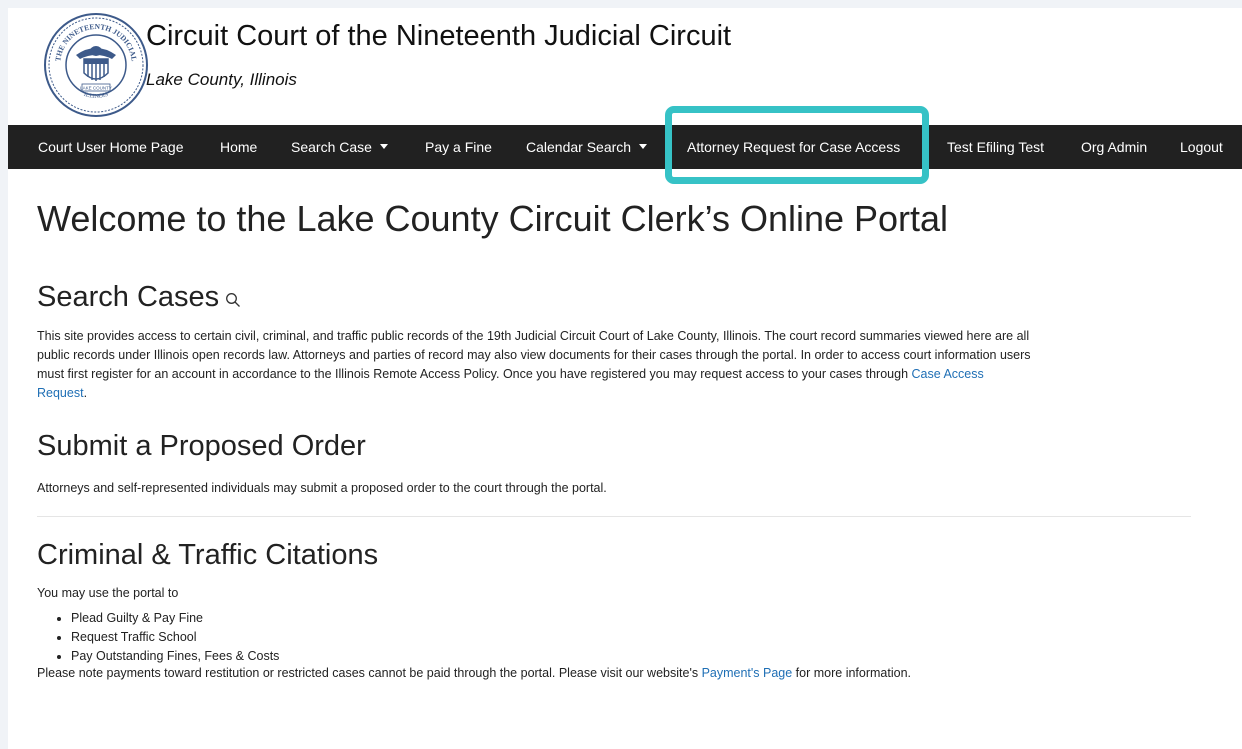 The height and width of the screenshot is (749, 1242). I want to click on citations-intro: You may use the portal to, so click(108, 593).